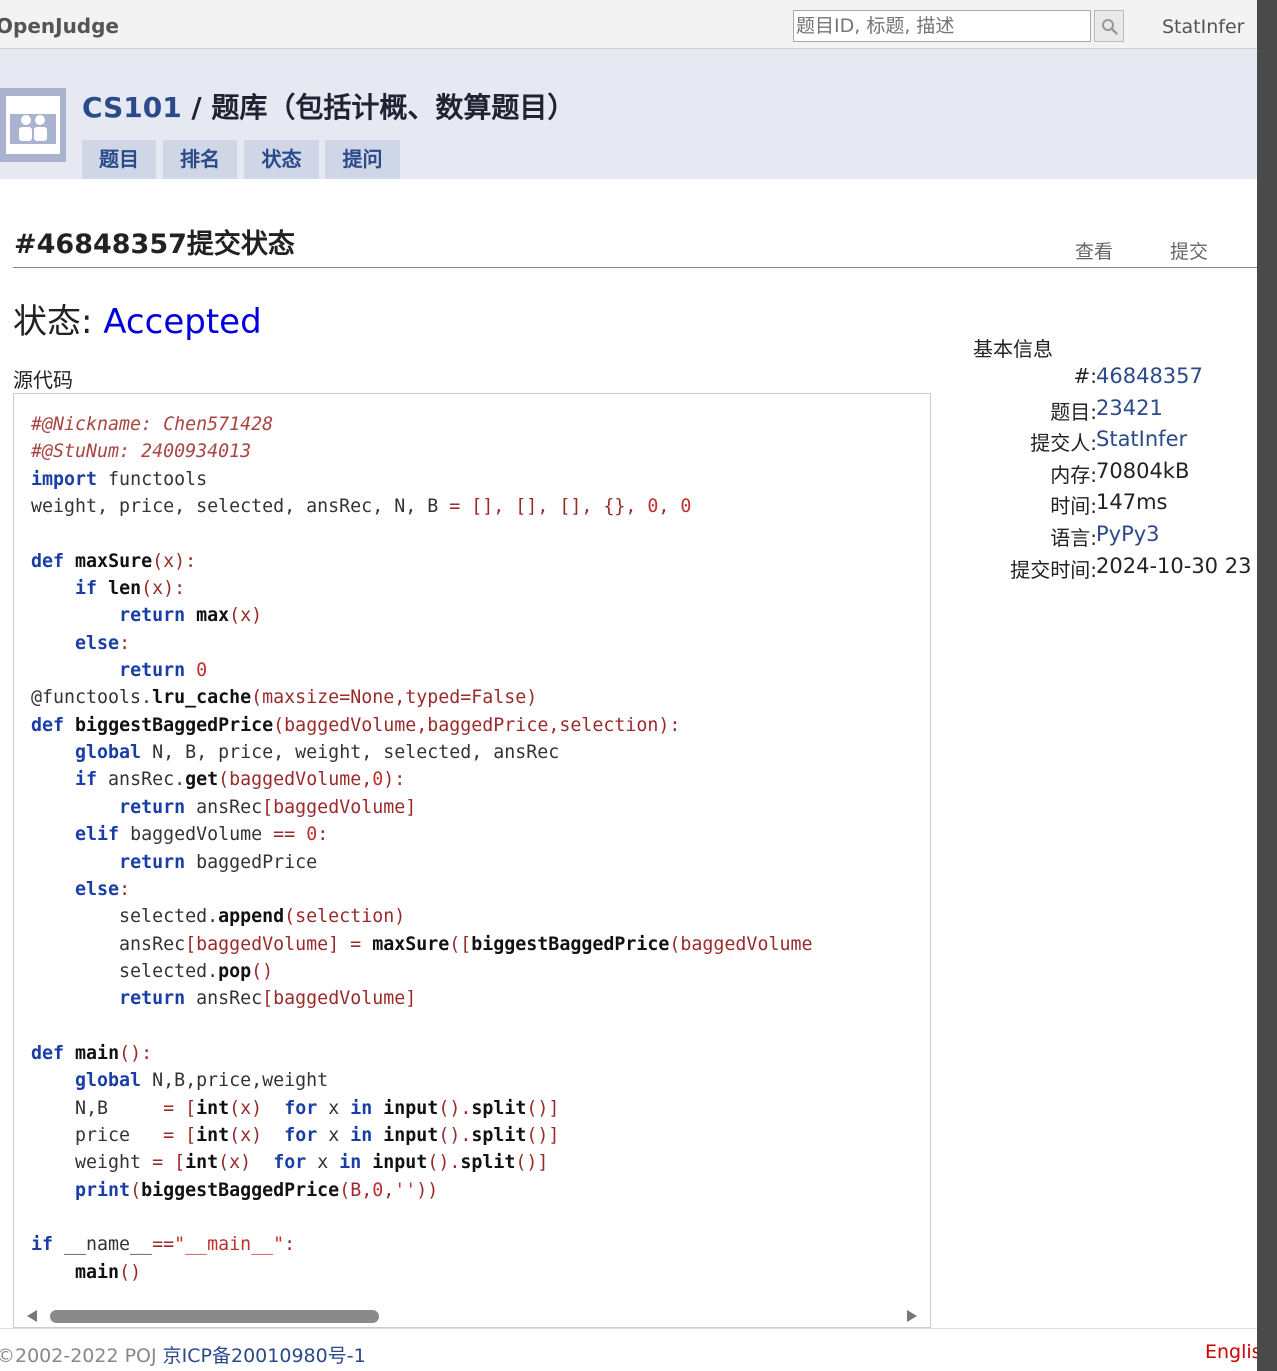 The width and height of the screenshot is (1277, 1371). Describe the element at coordinates (59, 26) in the screenshot. I see `site-logo: OpenJudge` at that location.